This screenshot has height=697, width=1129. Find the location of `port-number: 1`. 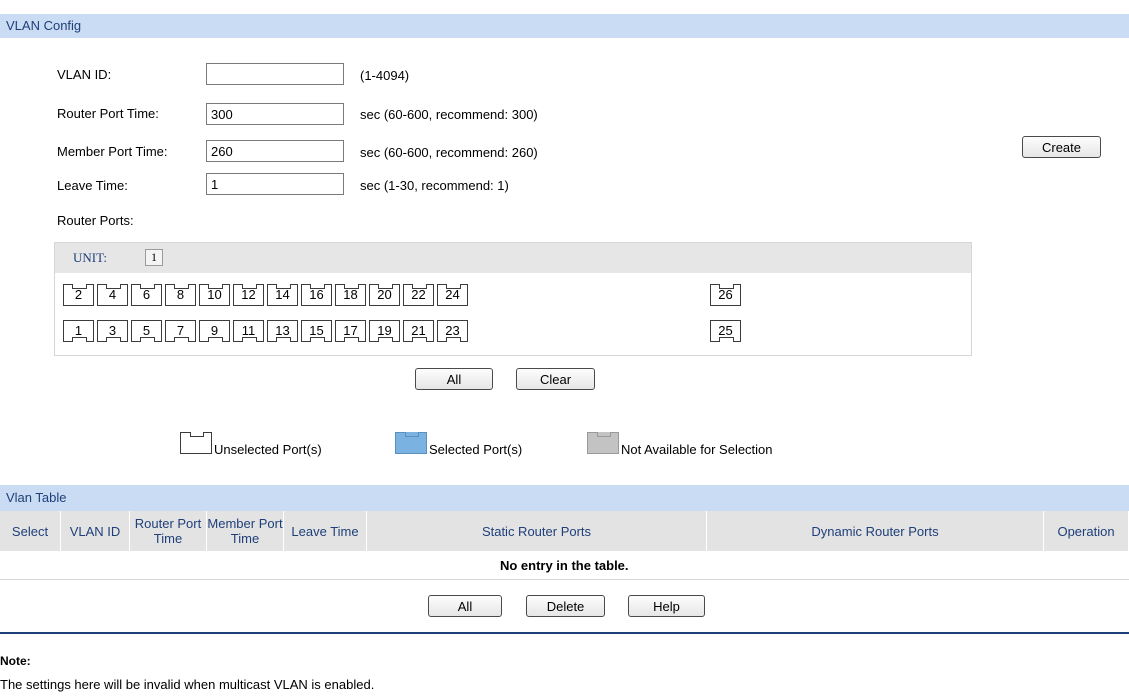

port-number: 1 is located at coordinates (78, 330).